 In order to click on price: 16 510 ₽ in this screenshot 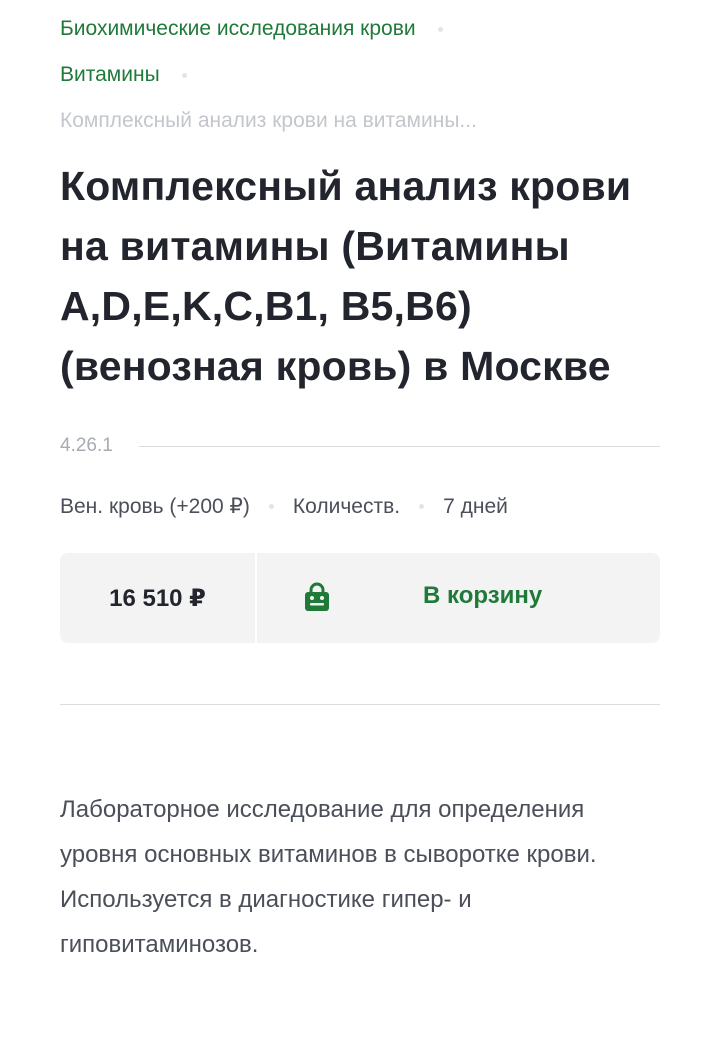, I will do `click(158, 598)`.